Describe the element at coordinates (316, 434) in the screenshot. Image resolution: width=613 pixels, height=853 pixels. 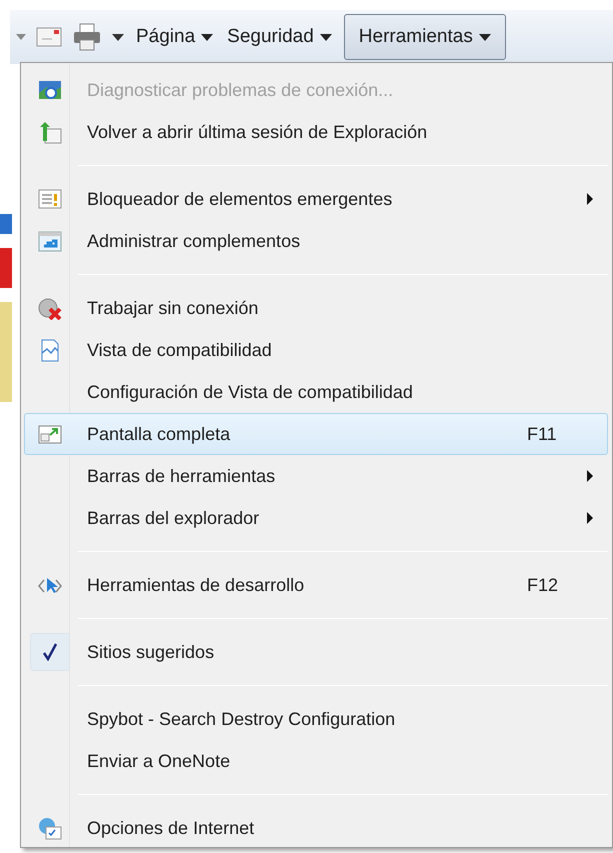
I see `menu-item: Pantalla completa F11` at that location.